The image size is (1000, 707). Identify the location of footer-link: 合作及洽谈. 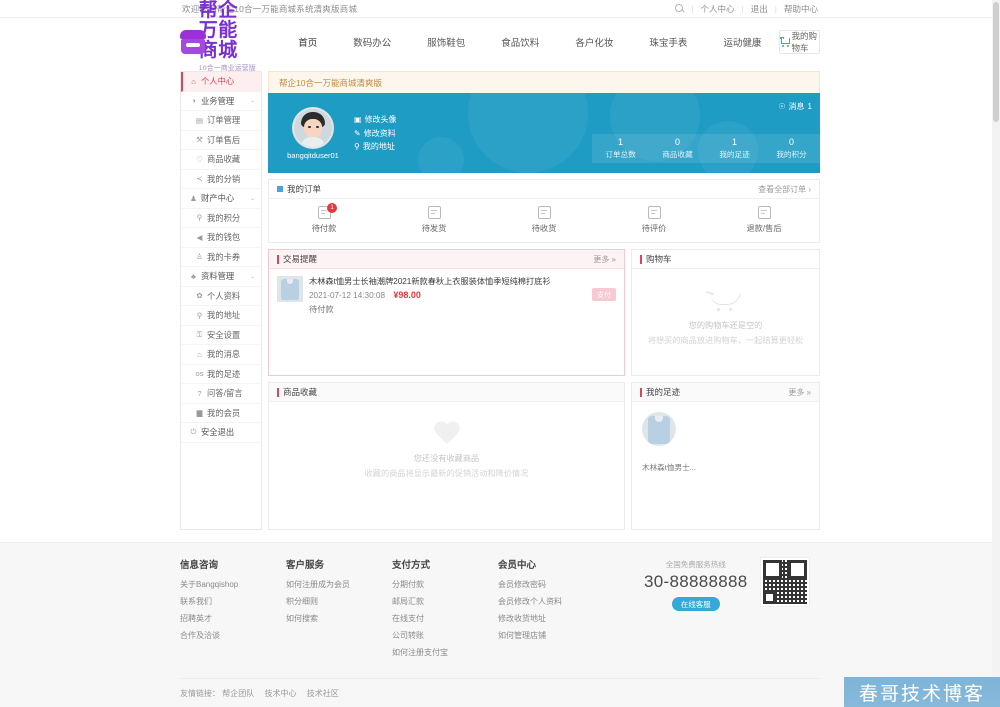
(233, 635).